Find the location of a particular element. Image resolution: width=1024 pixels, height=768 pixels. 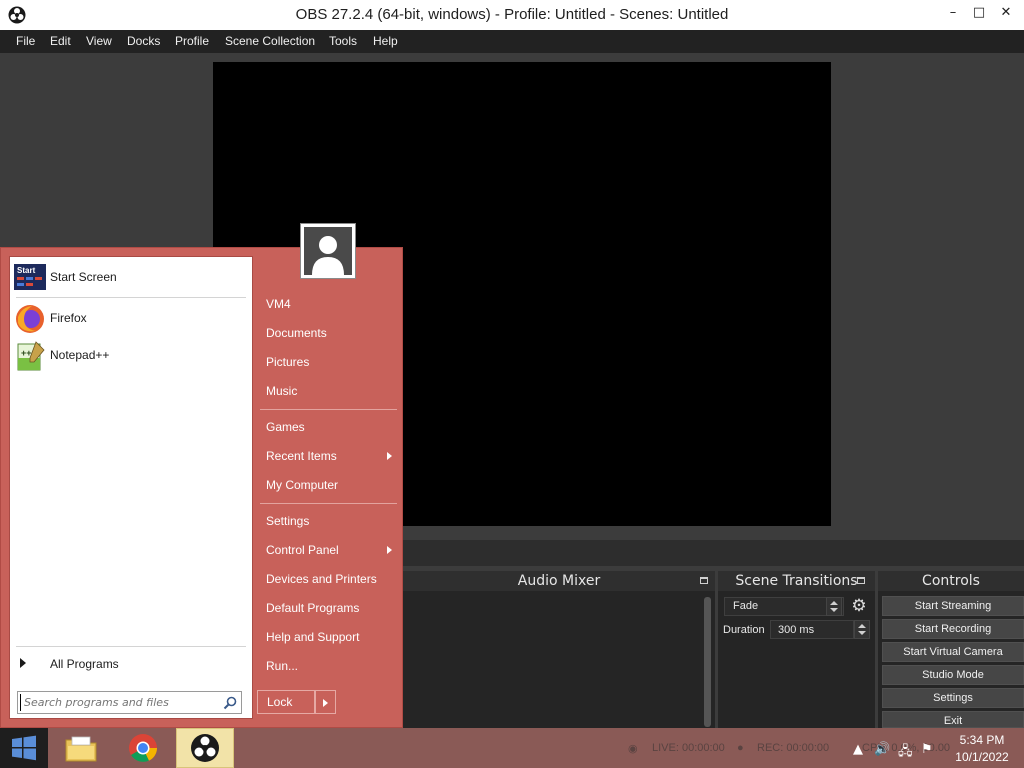

menu-edit: Edit is located at coordinates (60, 41).